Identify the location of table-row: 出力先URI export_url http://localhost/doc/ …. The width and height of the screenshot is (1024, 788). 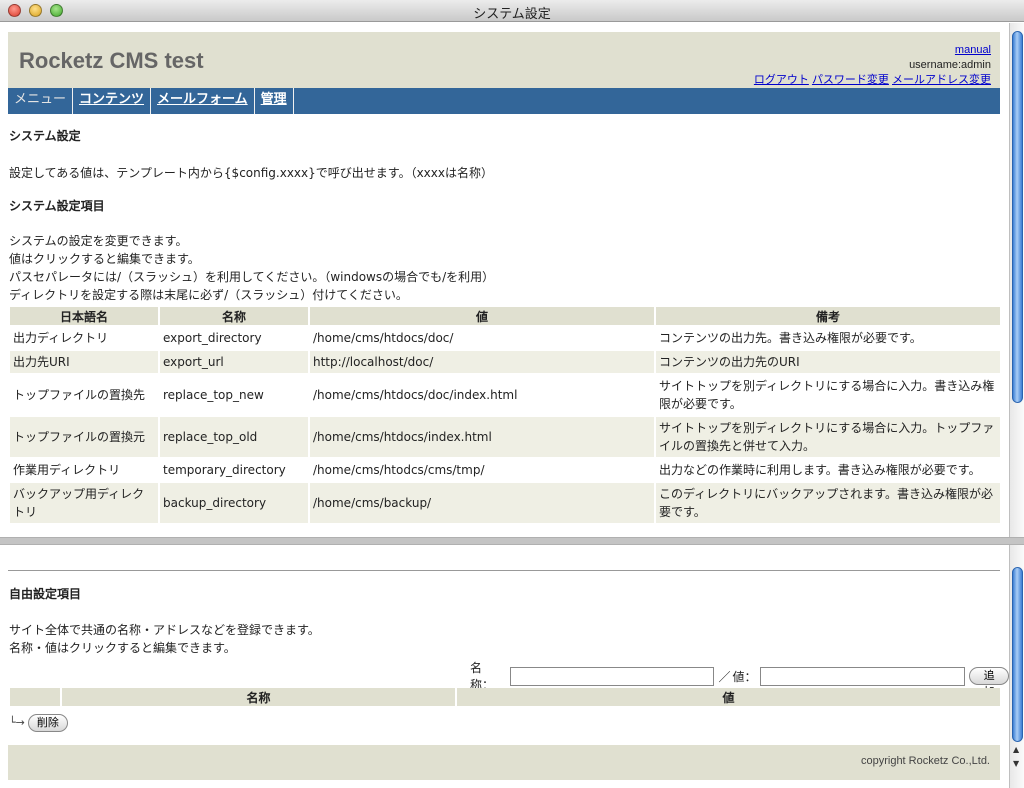
(505, 362).